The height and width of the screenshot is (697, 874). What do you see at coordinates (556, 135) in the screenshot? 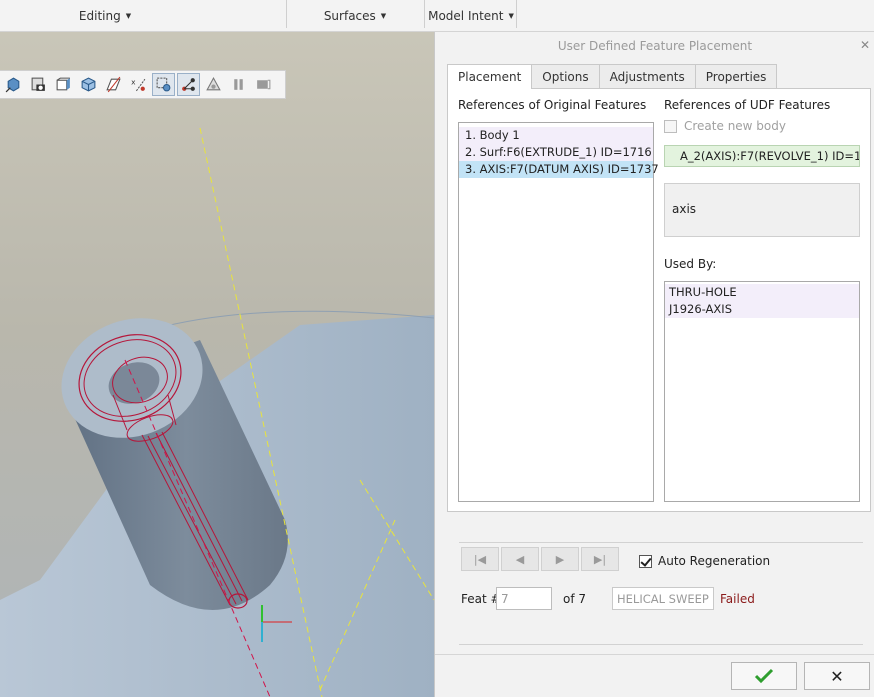
I see `list-item: 1. Body 1` at bounding box center [556, 135].